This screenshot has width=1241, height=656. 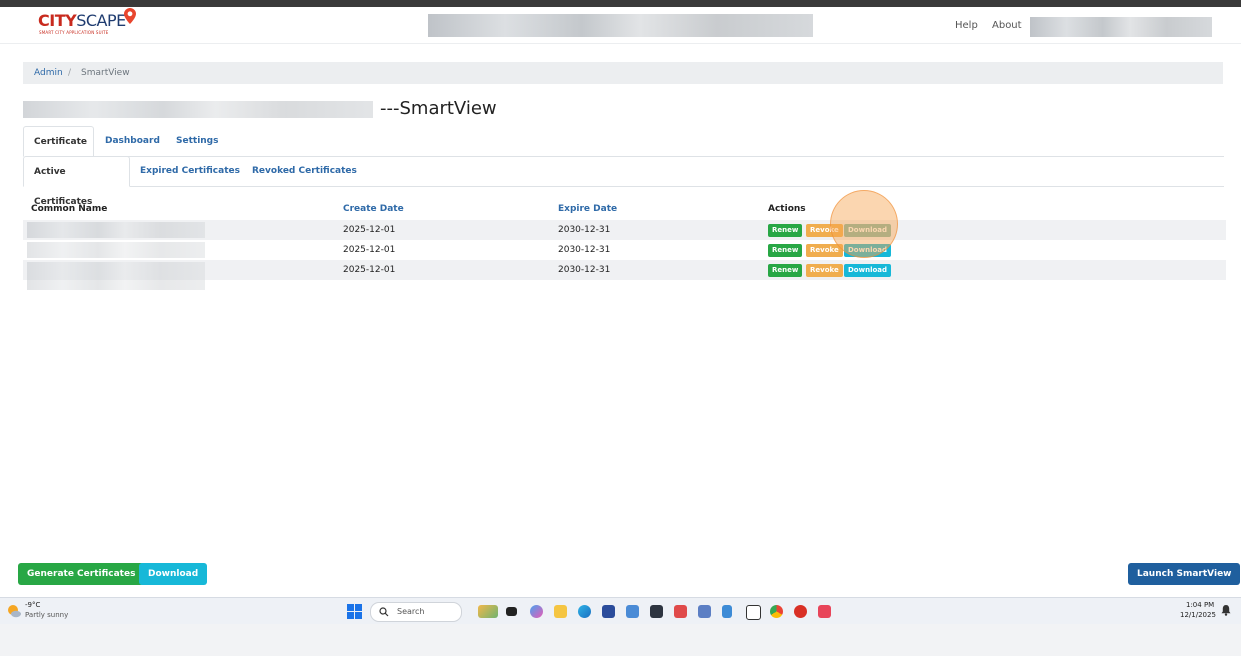 I want to click on window-top-strip, so click(x=620, y=3).